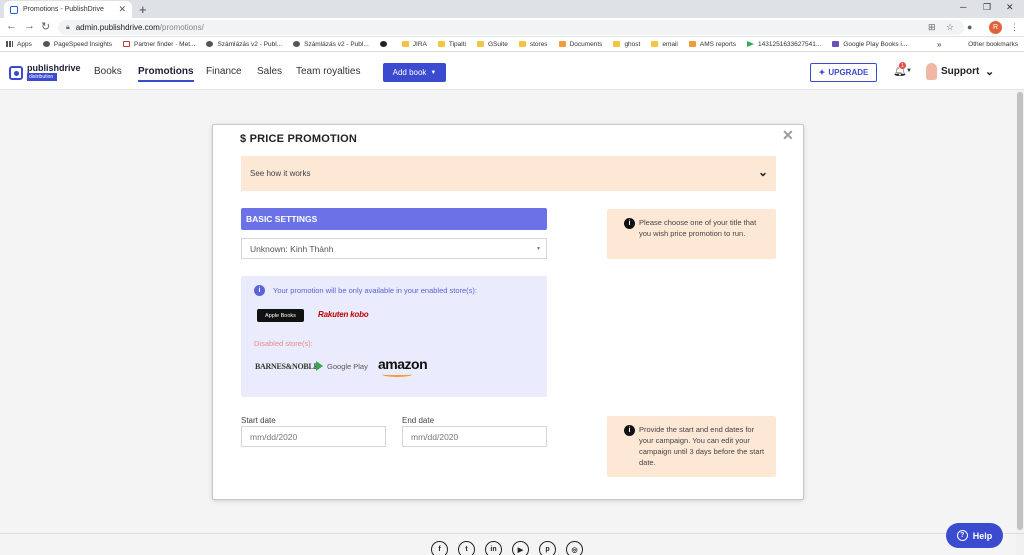 The image size is (1024, 555). Describe the element at coordinates (969, 27) in the screenshot. I see `extension-icon: ●` at that location.